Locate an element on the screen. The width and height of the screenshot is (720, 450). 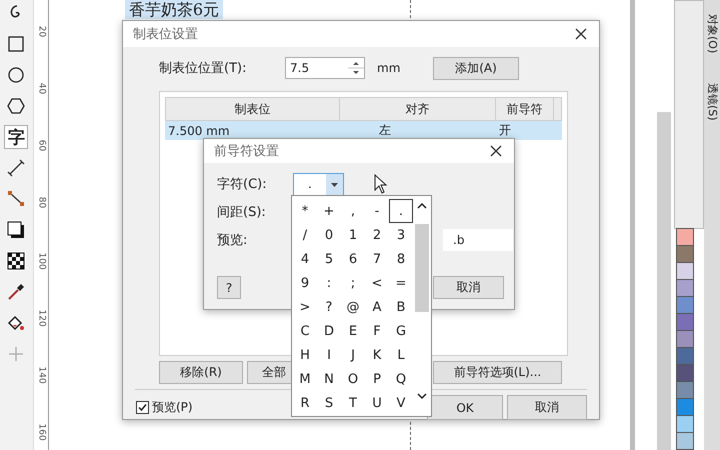
character-option: P is located at coordinates (377, 379).